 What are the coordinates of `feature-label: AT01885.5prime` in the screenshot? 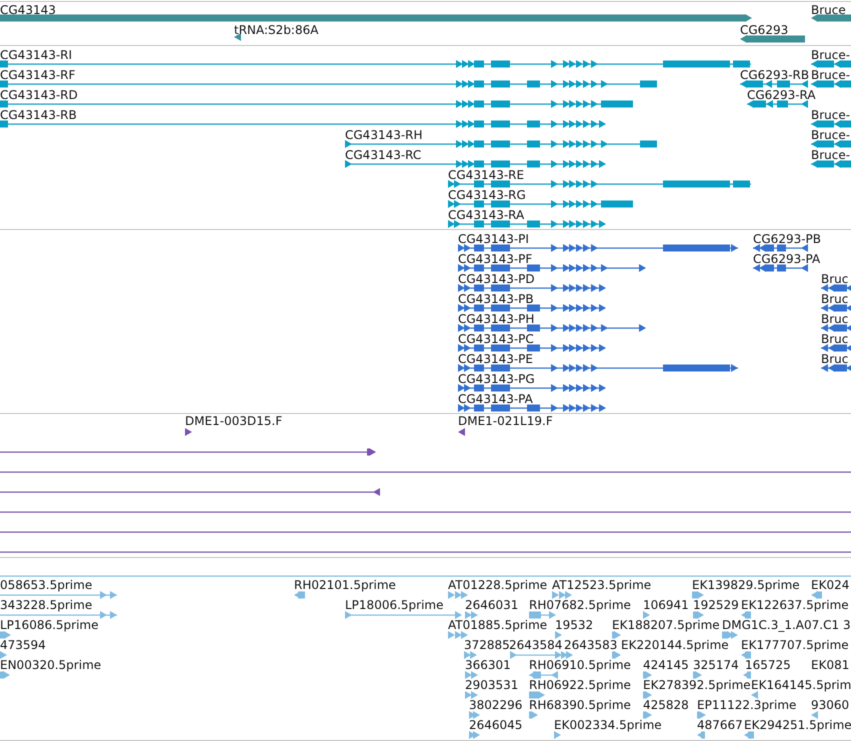 It's located at (498, 625).